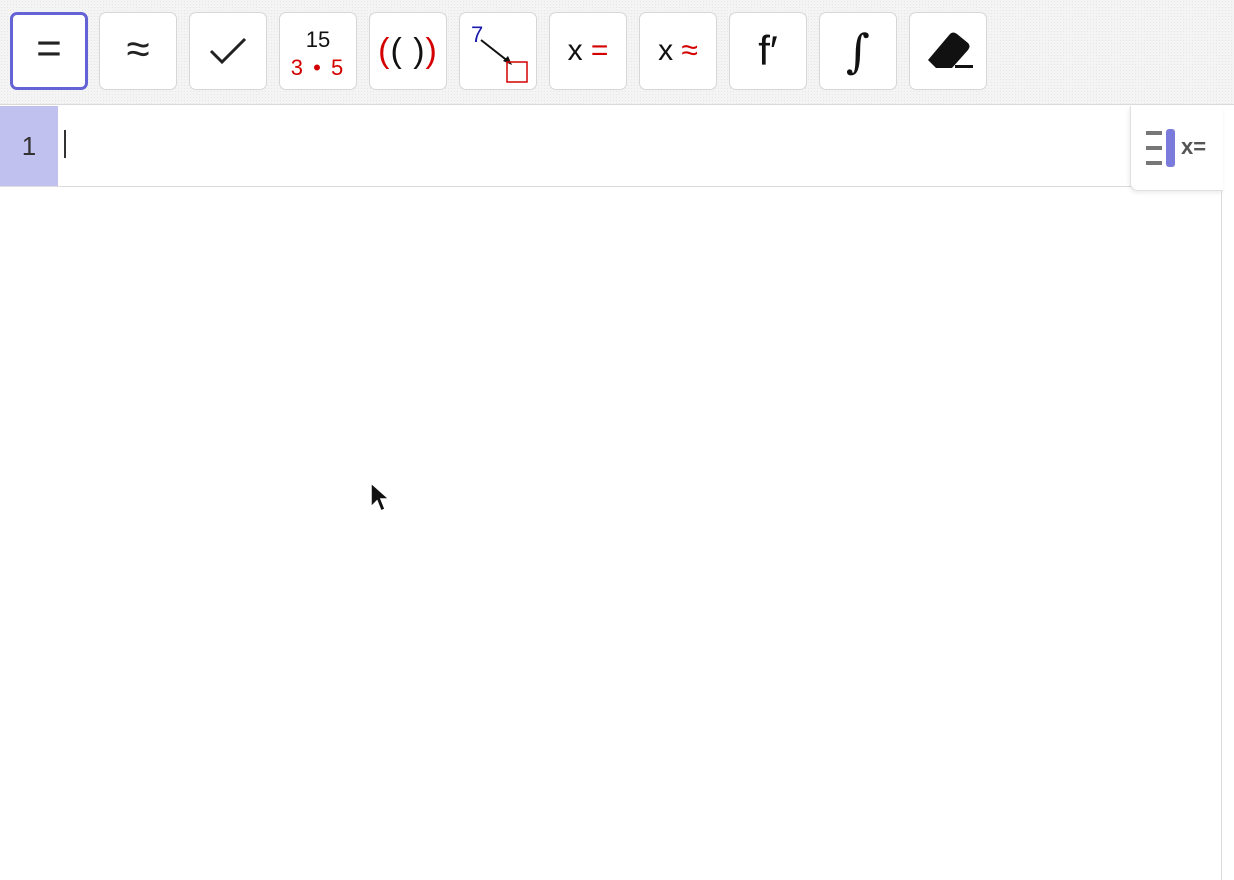 This screenshot has height=880, width=1234. What do you see at coordinates (138, 48) in the screenshot?
I see `approx-icon: ≈` at bounding box center [138, 48].